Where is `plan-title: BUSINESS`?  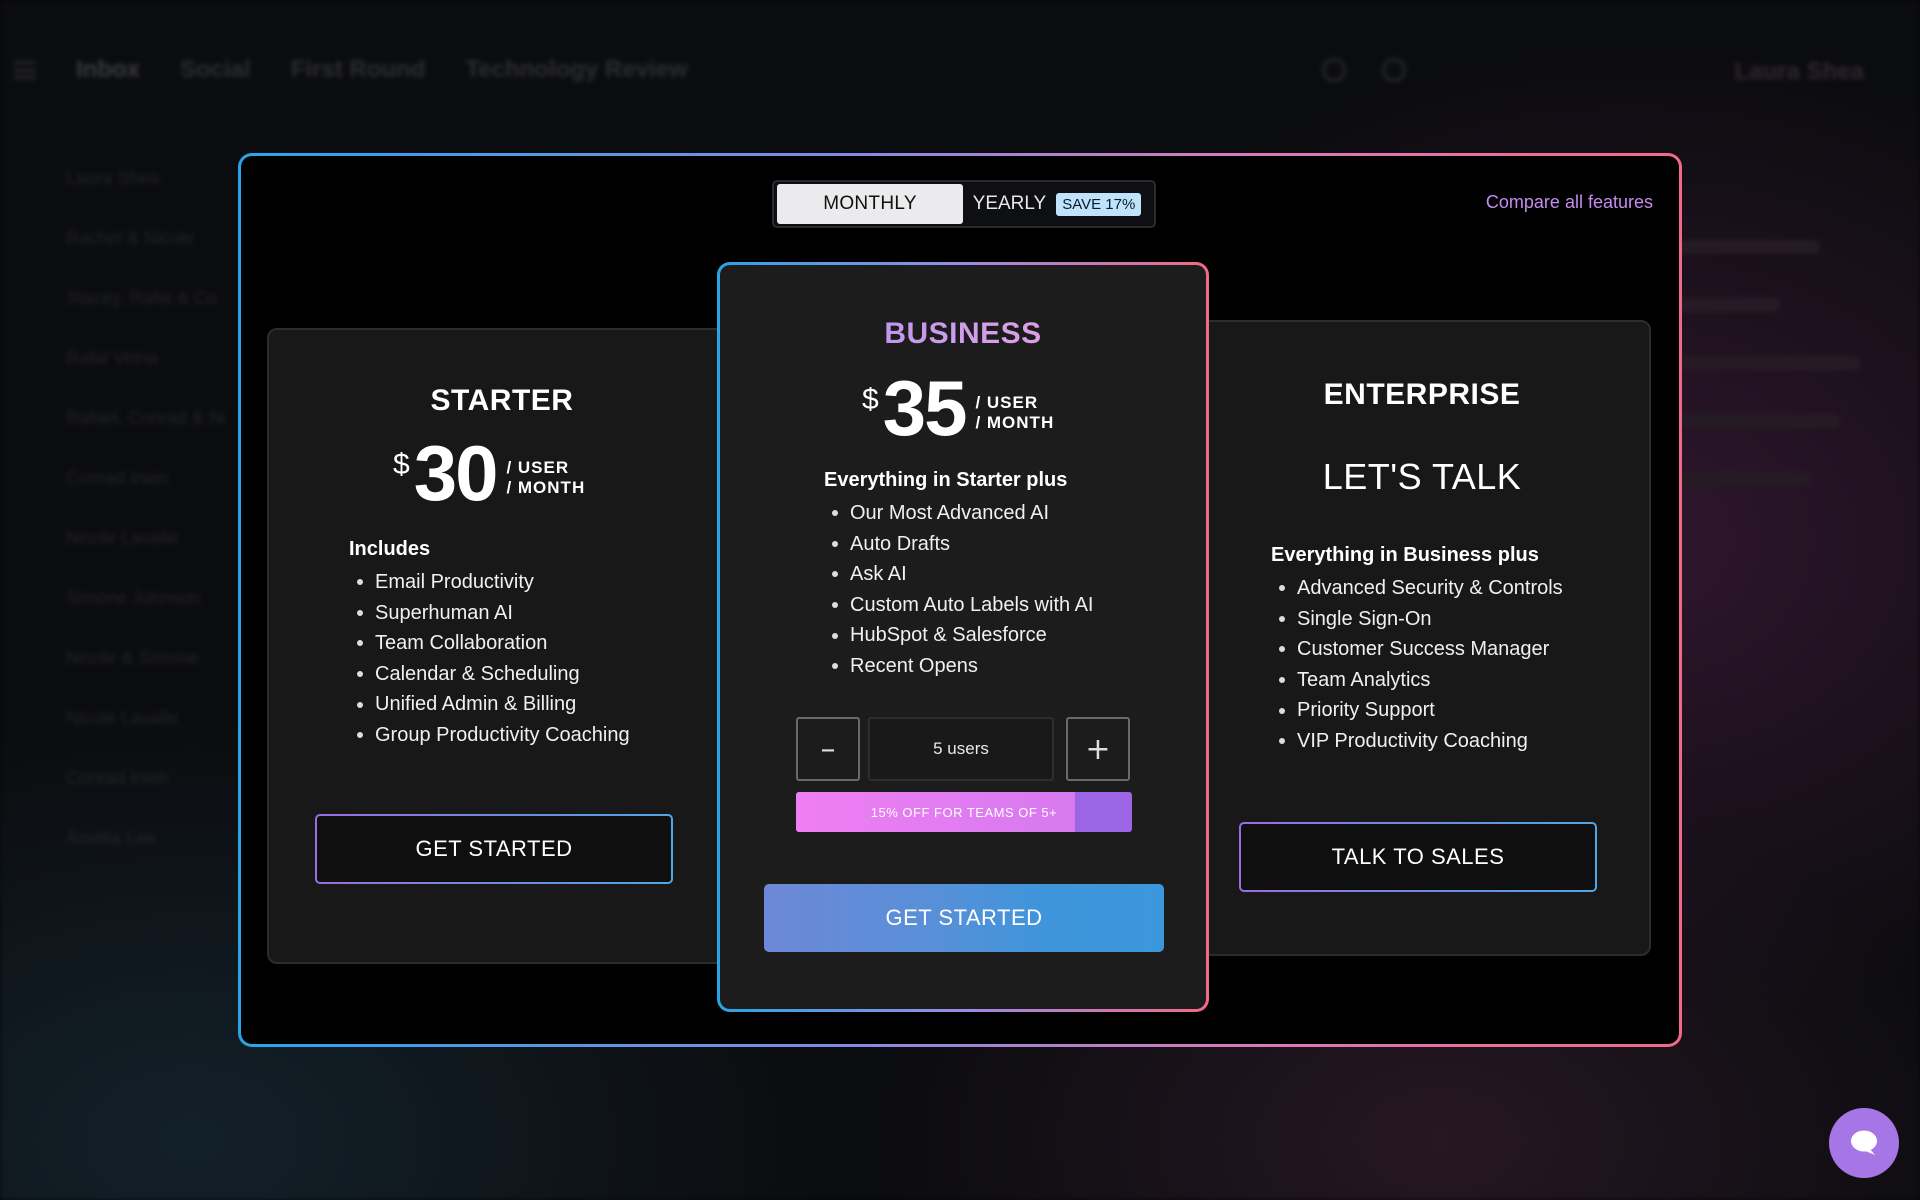
plan-title: BUSINESS is located at coordinates (963, 334).